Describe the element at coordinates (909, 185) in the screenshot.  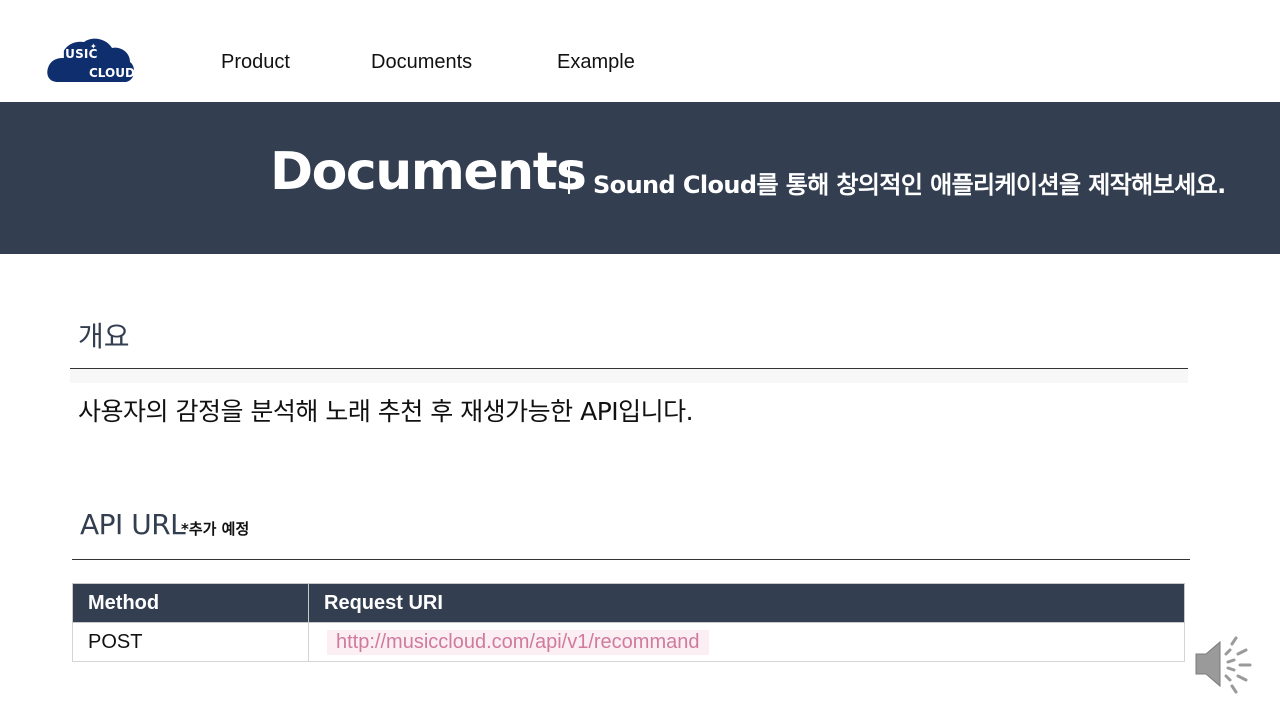
I see `page-subtitle: Sound Cloud를 통해 창의적인 애플리케이션을 제작해보세요.` at that location.